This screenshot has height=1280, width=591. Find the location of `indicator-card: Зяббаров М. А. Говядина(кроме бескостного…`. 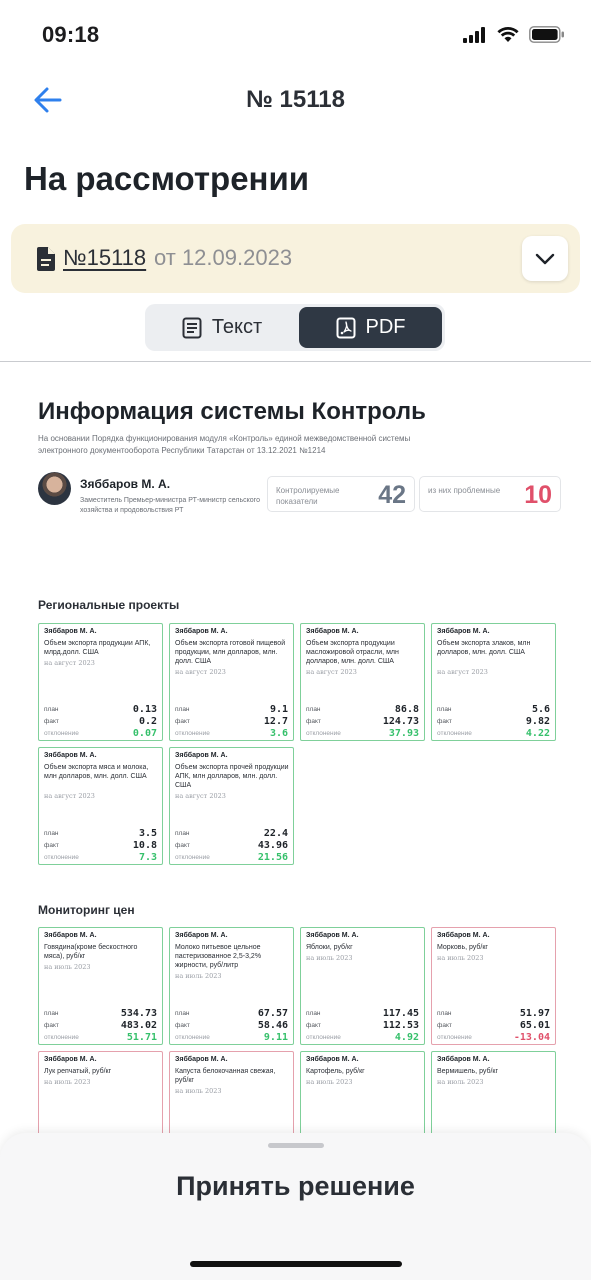

indicator-card: Зяббаров М. А. Говядина(кроме бескостного… is located at coordinates (100, 986).